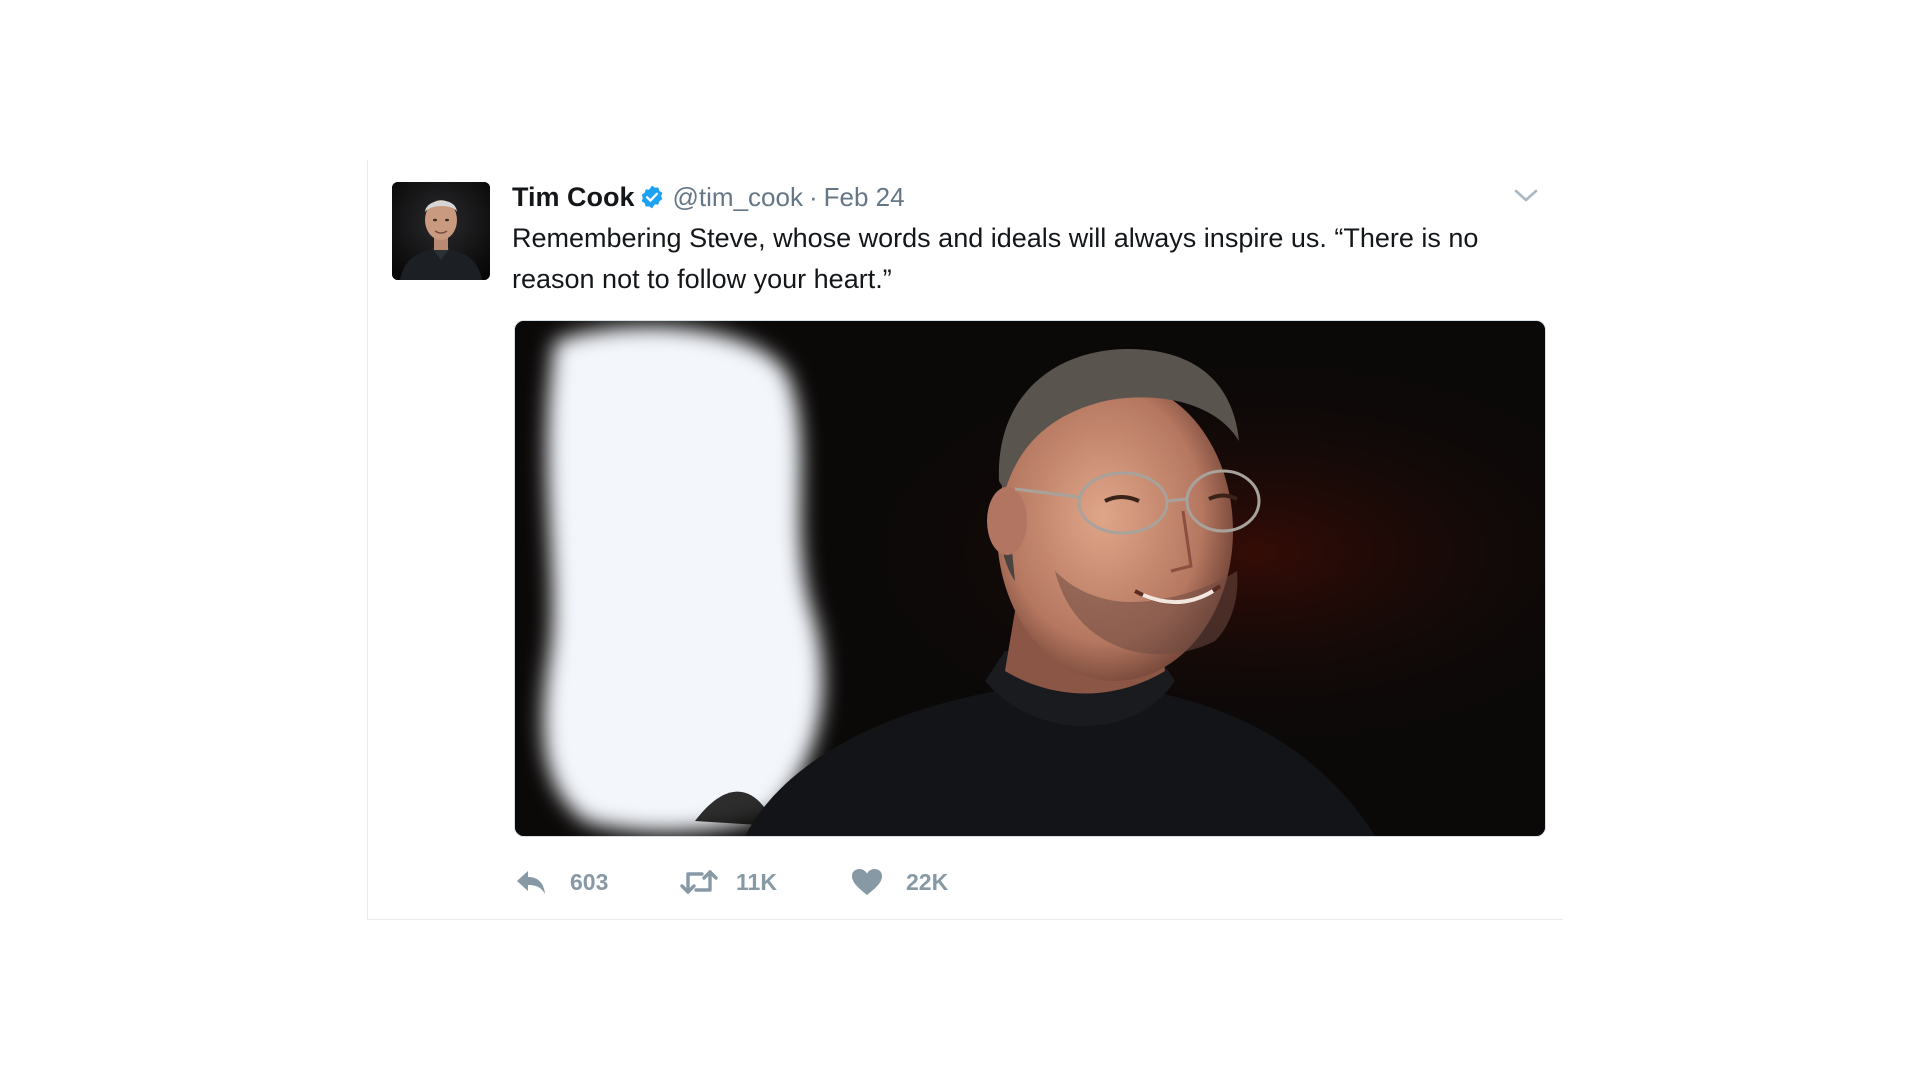  I want to click on avatar-image, so click(441, 231).